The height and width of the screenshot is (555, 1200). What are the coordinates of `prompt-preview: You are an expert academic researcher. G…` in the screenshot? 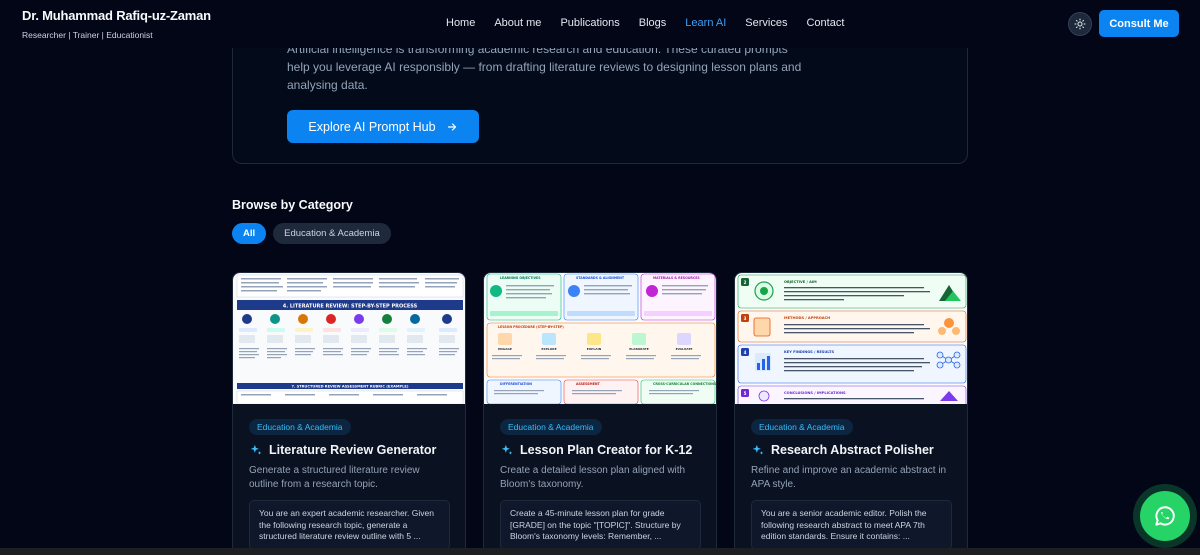 It's located at (349, 525).